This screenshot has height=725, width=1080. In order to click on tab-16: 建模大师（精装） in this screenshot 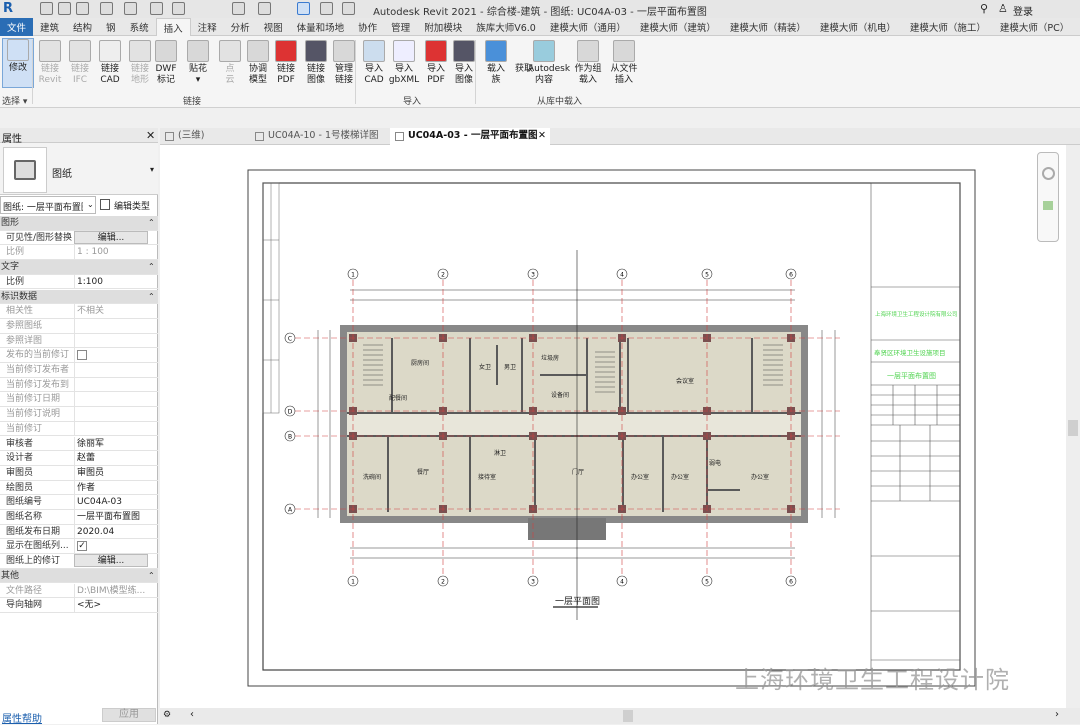, I will do `click(768, 27)`.